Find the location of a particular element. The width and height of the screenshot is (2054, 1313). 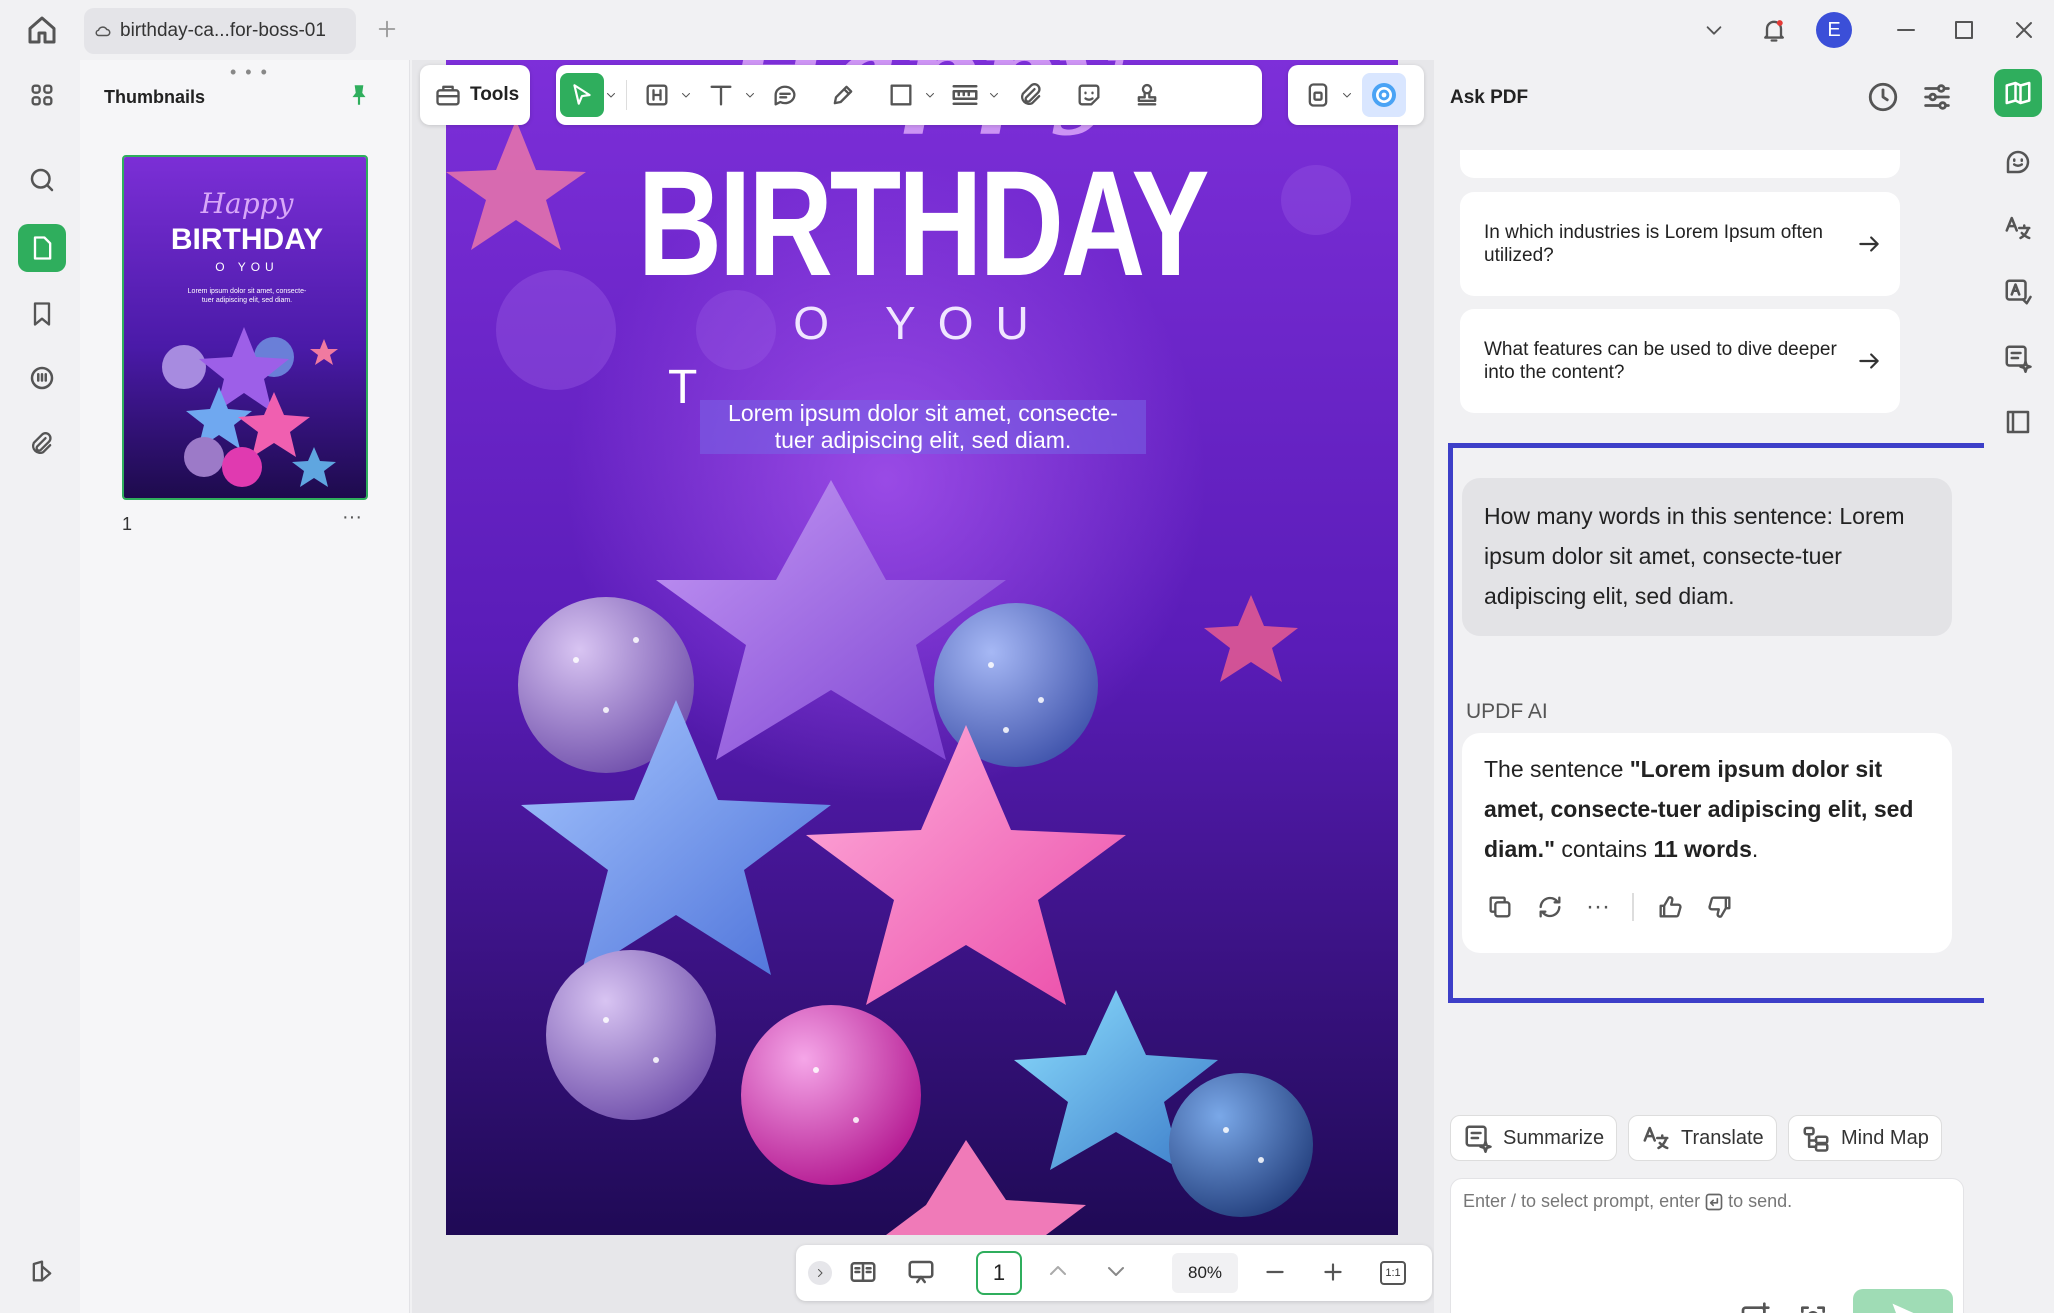

translate-panel-icon is located at coordinates (2018, 228).